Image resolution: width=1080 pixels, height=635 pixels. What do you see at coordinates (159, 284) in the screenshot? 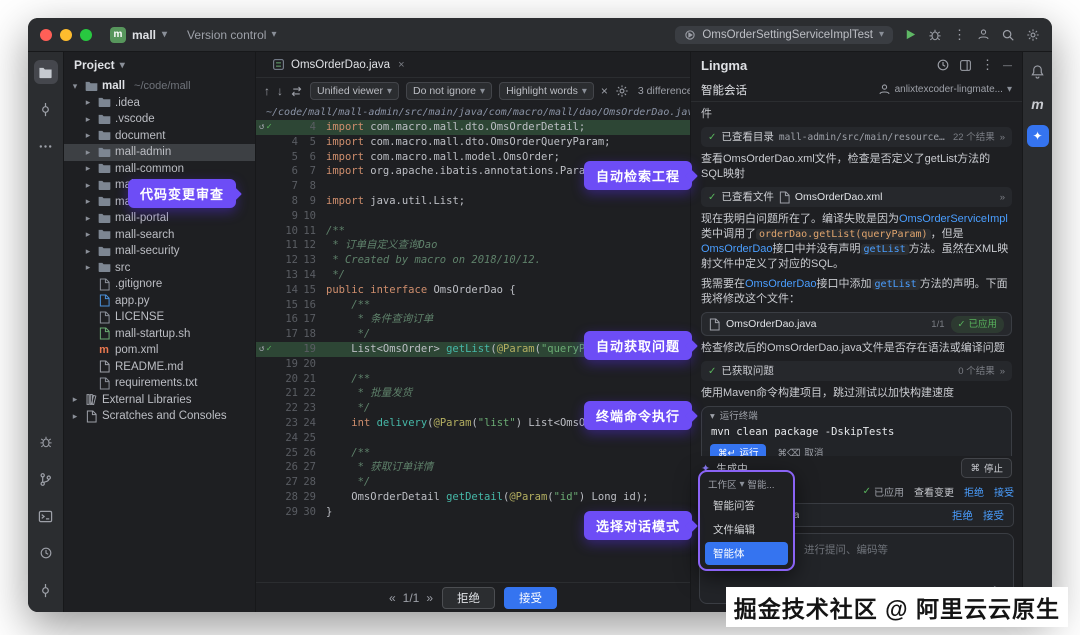
I see `tree-item-gitignore: .gitignore` at bounding box center [159, 284].